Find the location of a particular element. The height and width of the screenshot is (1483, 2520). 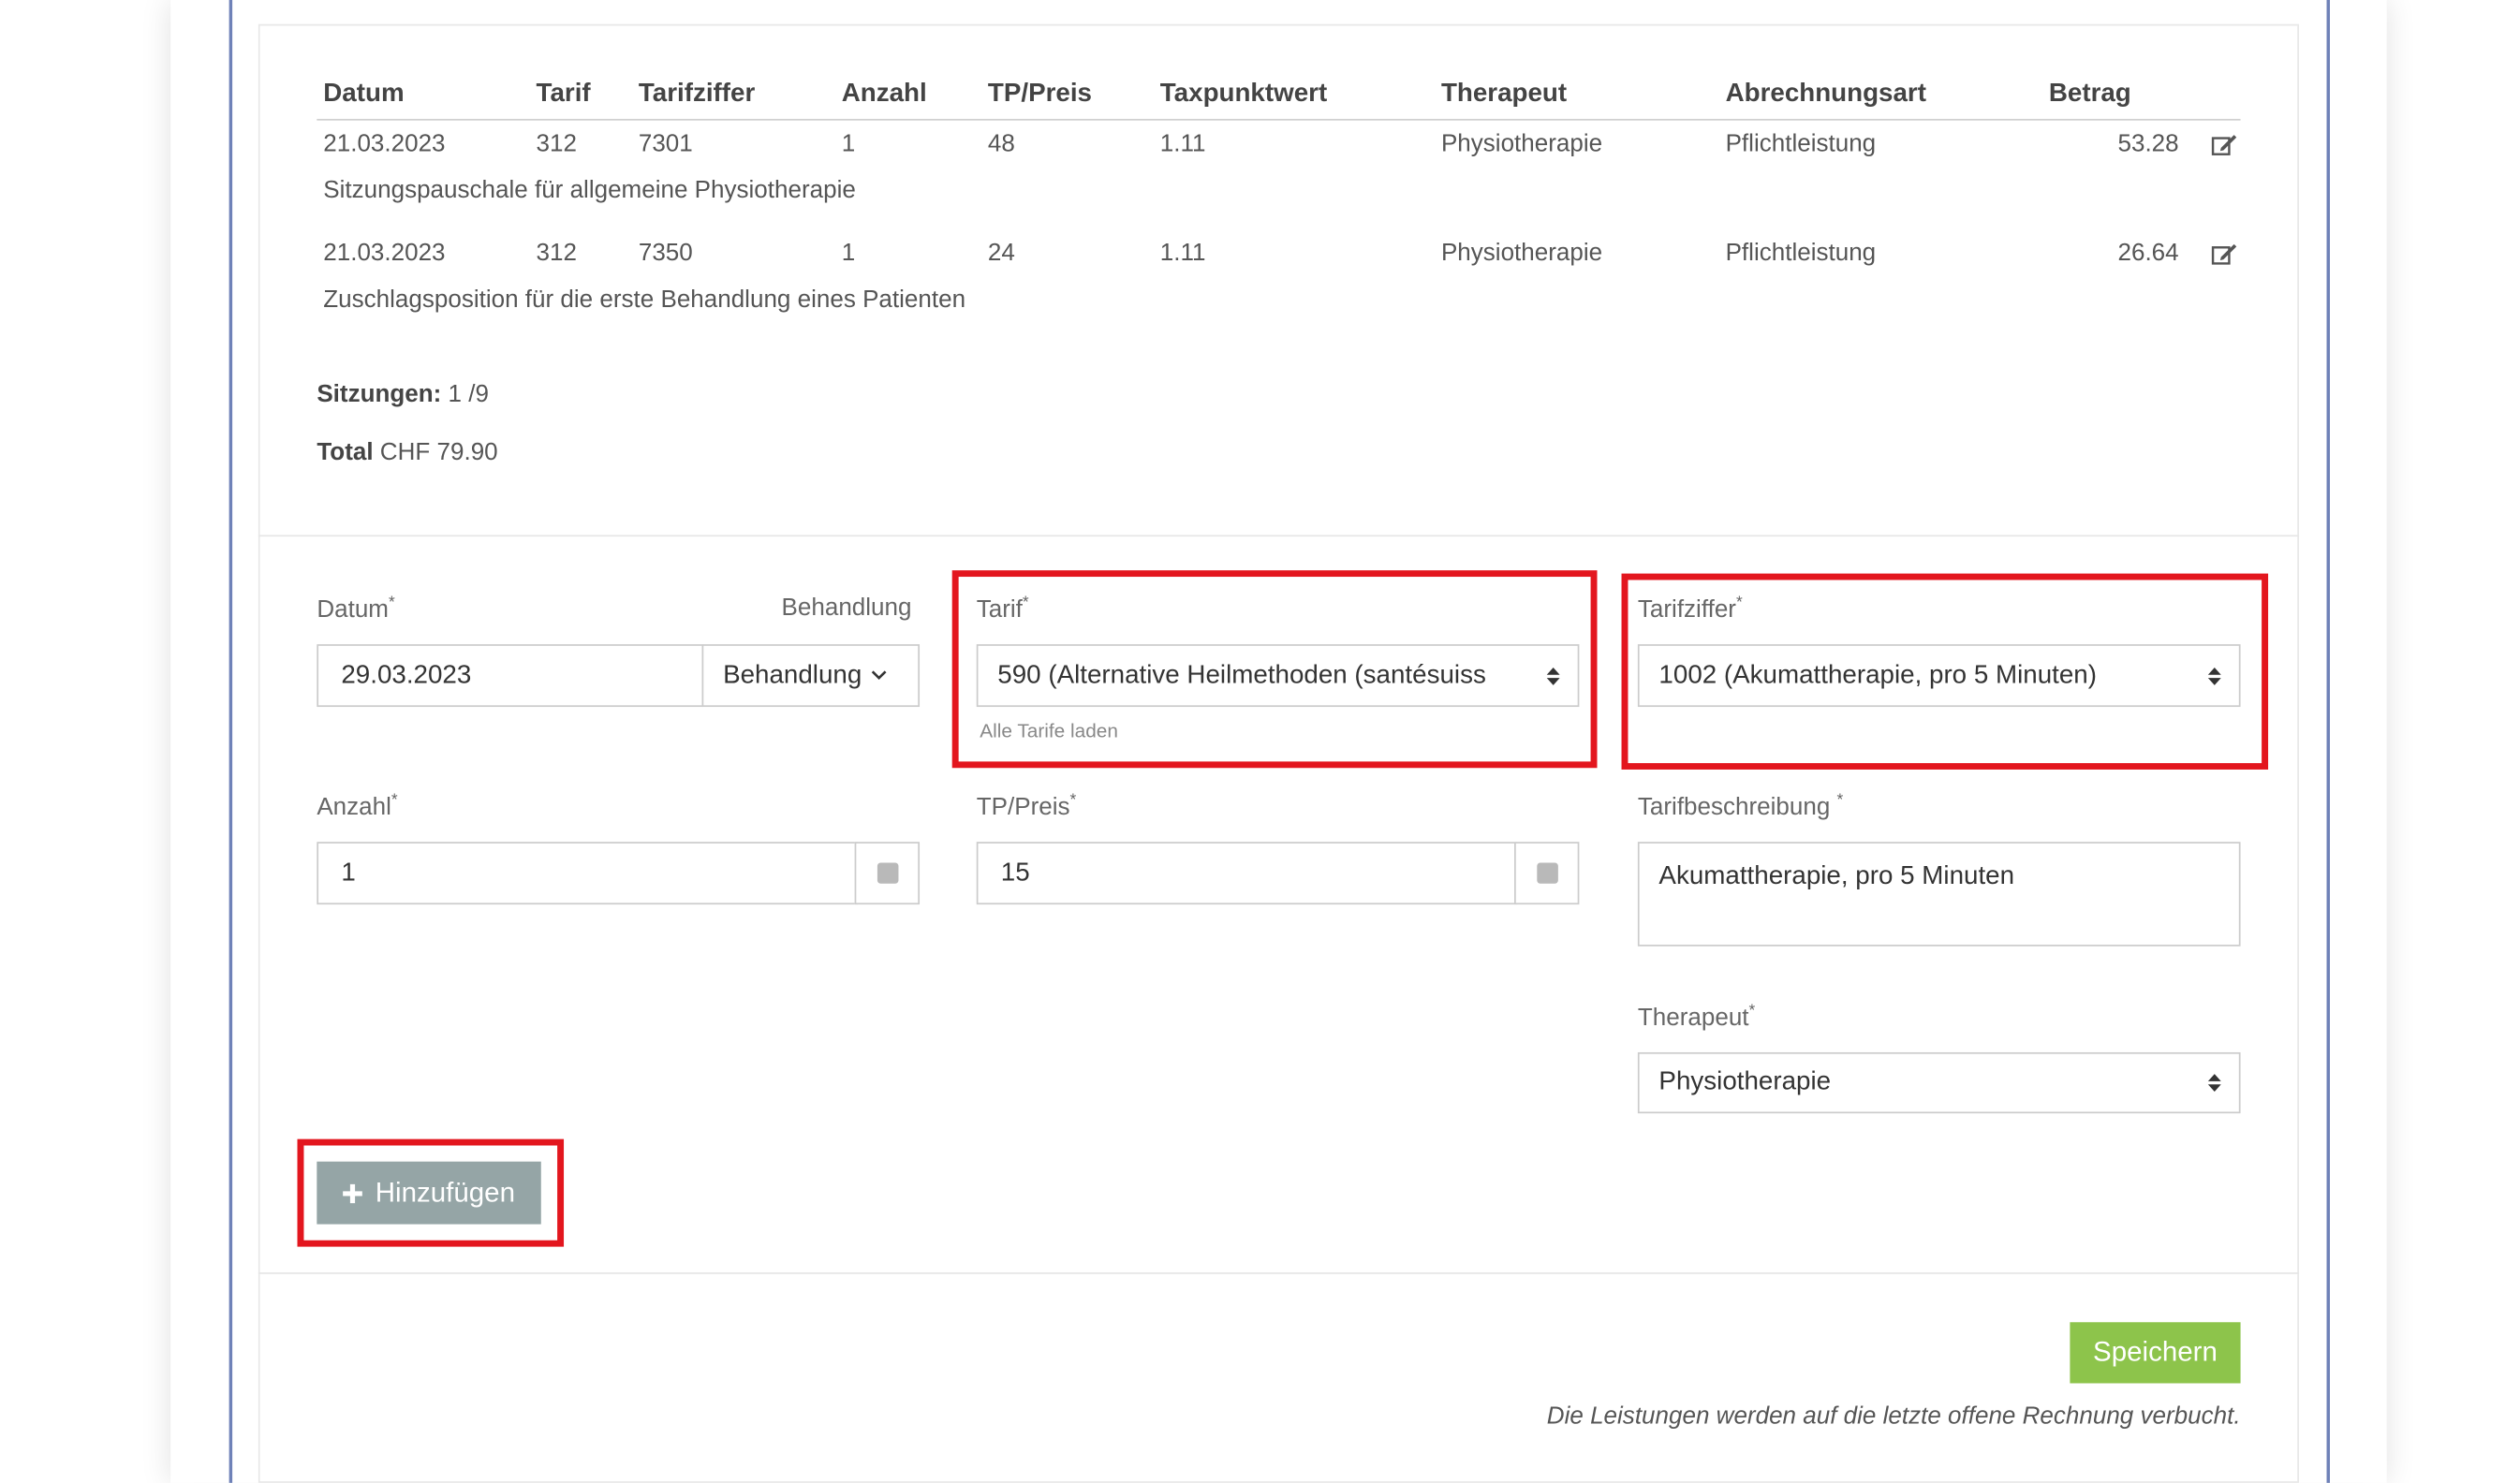

highlight-box-tarif is located at coordinates (1274, 669).